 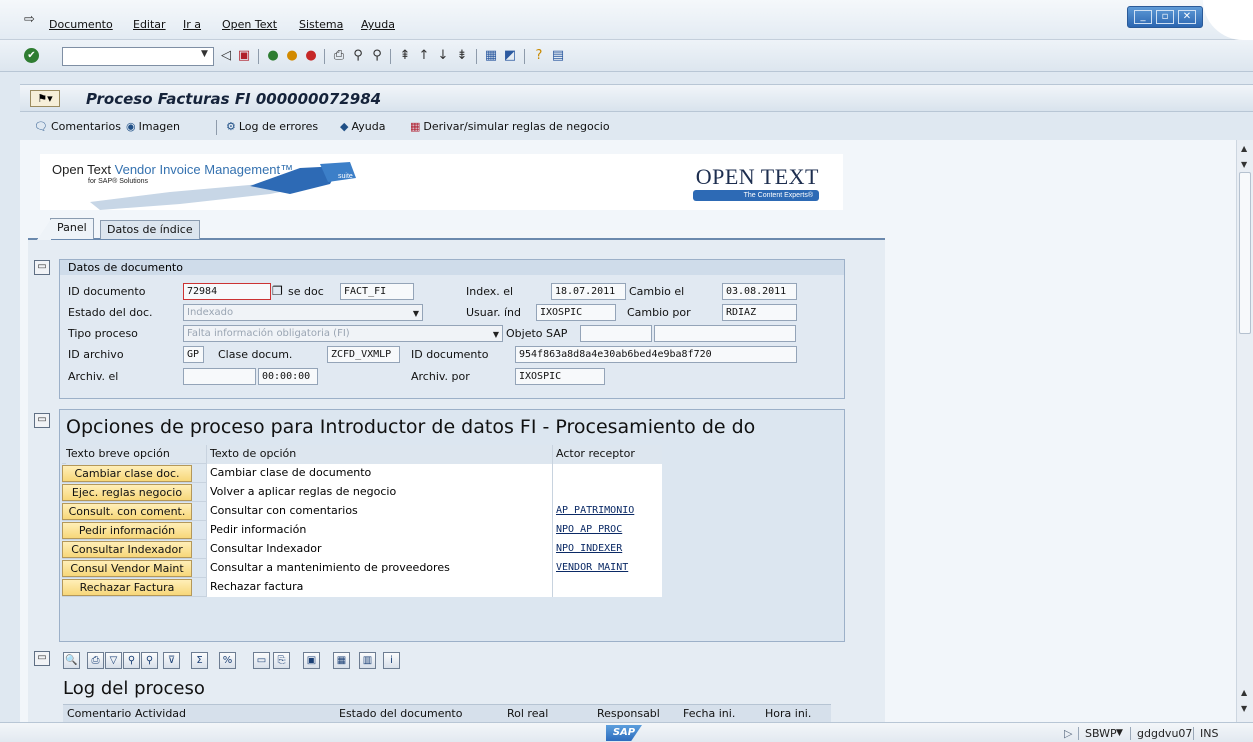 What do you see at coordinates (588, 291) in the screenshot?
I see `index-el-field: 18.07.2011` at bounding box center [588, 291].